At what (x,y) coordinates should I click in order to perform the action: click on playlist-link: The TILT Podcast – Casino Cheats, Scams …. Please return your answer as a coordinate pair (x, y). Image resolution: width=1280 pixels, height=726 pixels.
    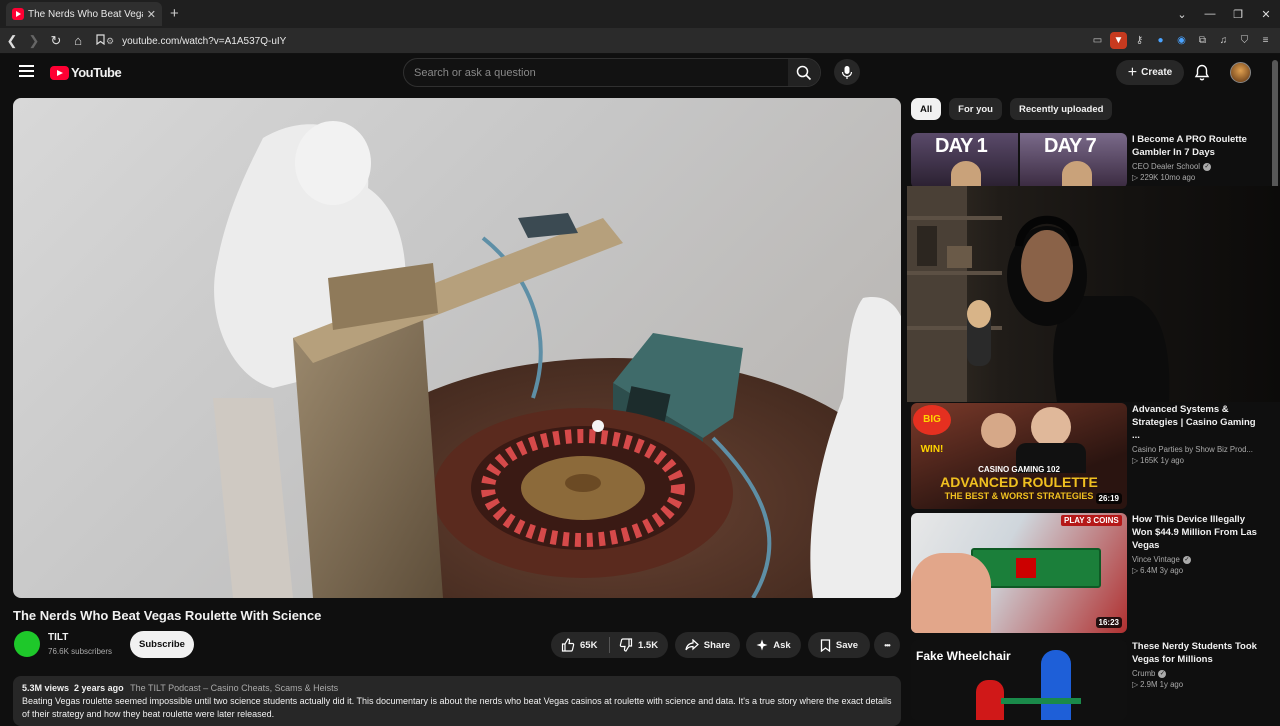
    Looking at the image, I should click on (234, 688).